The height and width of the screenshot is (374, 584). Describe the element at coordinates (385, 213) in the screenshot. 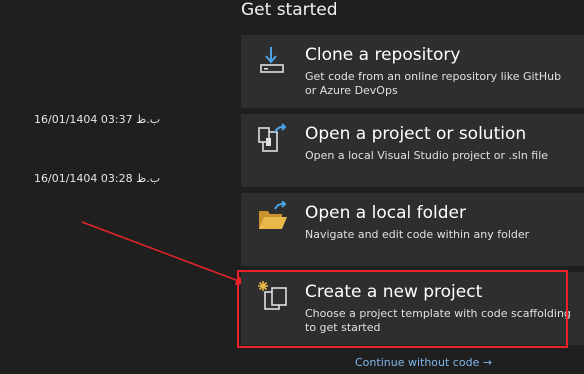

I see `card-title: Open a local folder` at that location.